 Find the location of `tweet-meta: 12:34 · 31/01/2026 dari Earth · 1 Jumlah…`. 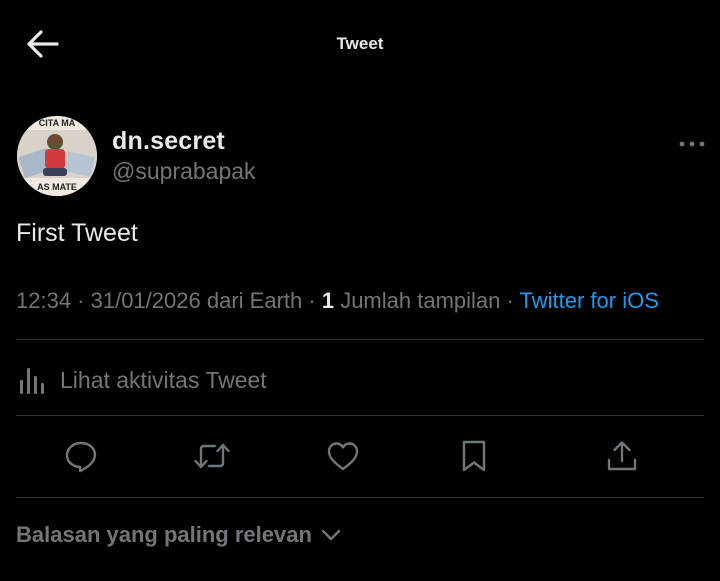

tweet-meta: 12:34 · 31/01/2026 dari Earth · 1 Jumlah… is located at coordinates (337, 301).